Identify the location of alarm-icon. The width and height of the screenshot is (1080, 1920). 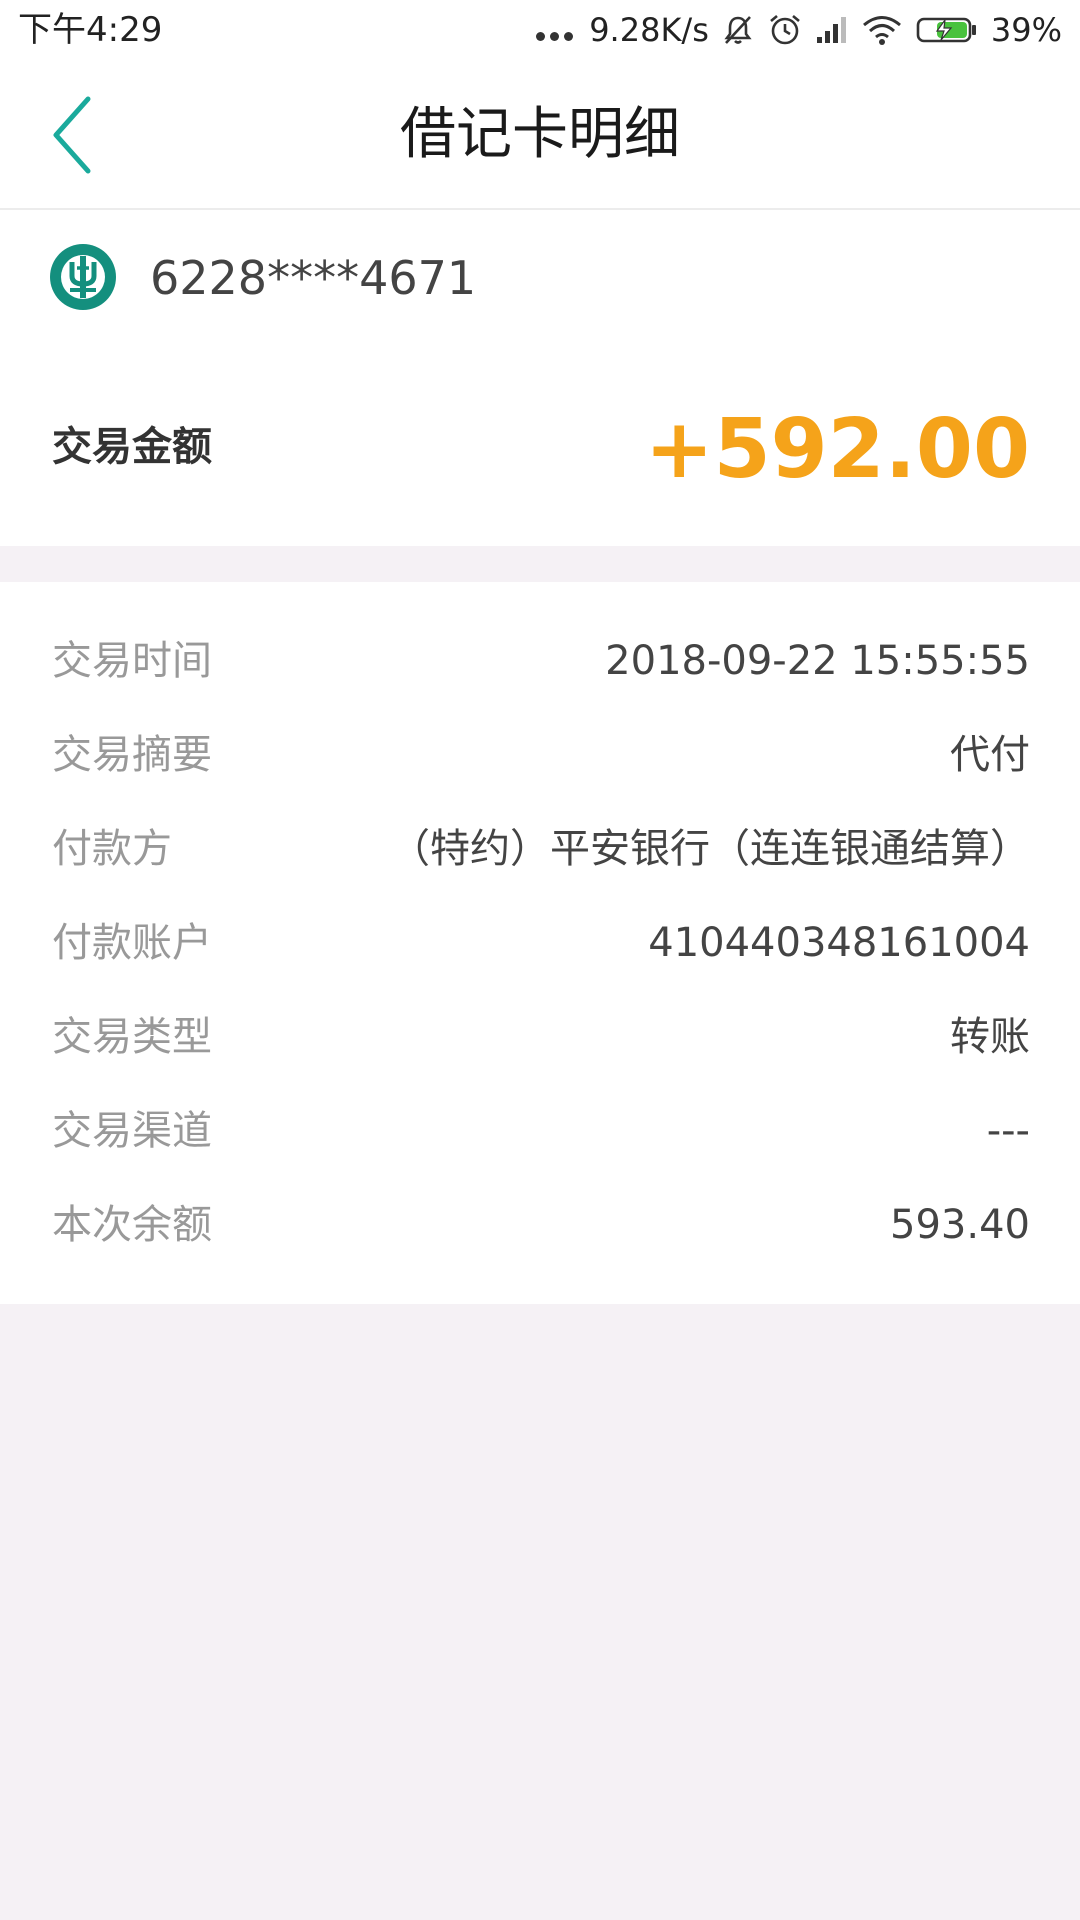
(785, 30).